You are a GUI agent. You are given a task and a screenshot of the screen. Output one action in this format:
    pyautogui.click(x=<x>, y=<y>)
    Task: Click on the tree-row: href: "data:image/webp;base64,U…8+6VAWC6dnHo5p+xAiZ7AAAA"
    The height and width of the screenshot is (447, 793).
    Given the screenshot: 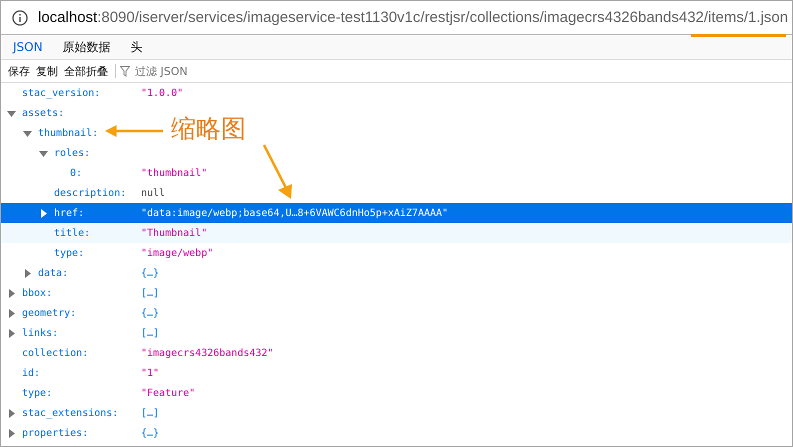 What is the action you would take?
    pyautogui.click(x=396, y=213)
    